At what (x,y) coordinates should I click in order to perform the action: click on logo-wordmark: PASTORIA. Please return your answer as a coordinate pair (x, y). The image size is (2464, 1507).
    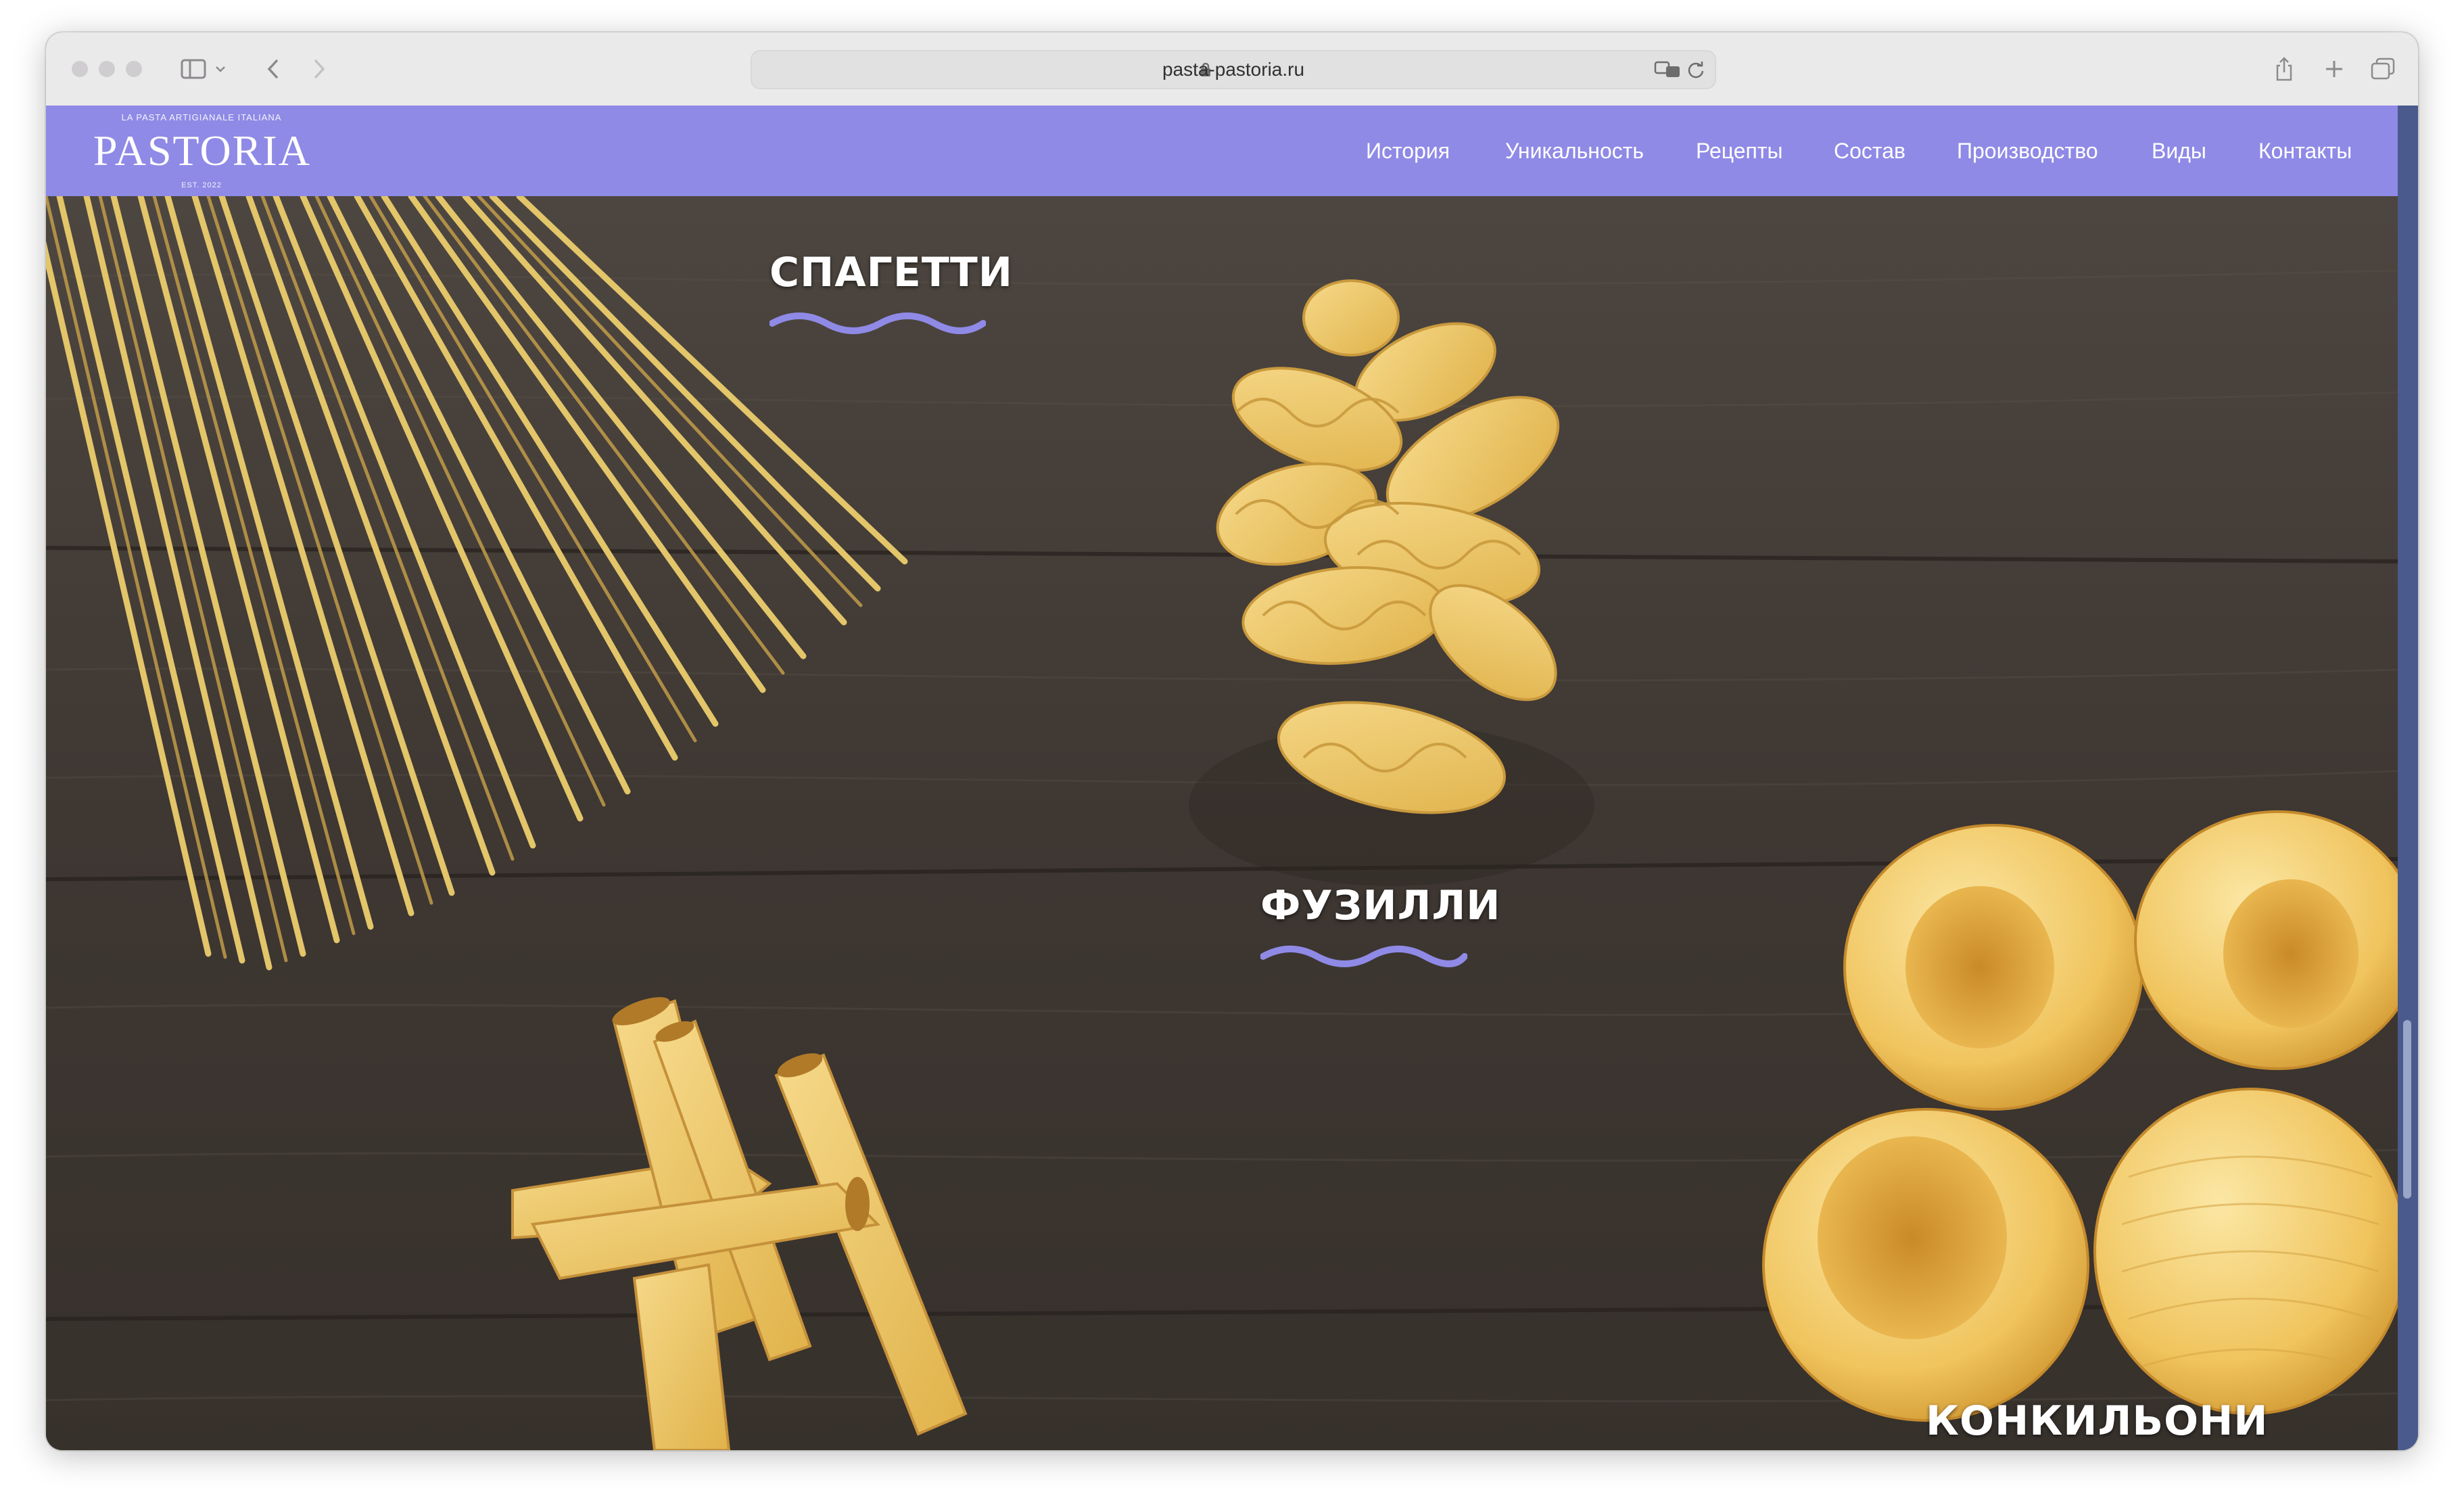
    Looking at the image, I should click on (202, 150).